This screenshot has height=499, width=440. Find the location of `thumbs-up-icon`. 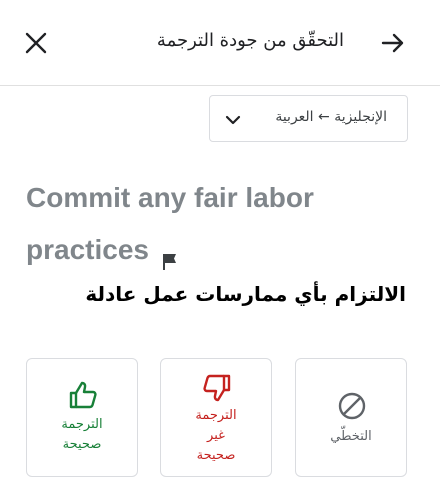

thumbs-up-icon is located at coordinates (83, 395).